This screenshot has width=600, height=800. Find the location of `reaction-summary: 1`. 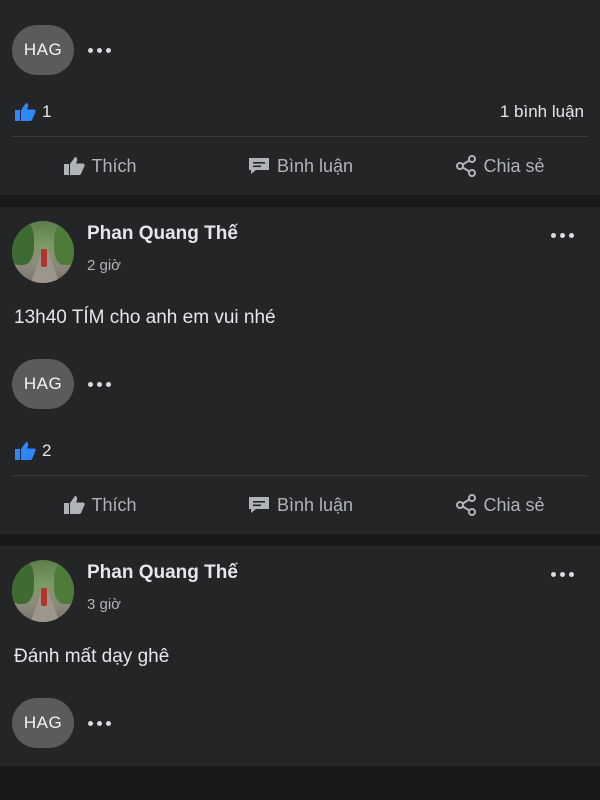

reaction-summary: 1 is located at coordinates (32, 112).